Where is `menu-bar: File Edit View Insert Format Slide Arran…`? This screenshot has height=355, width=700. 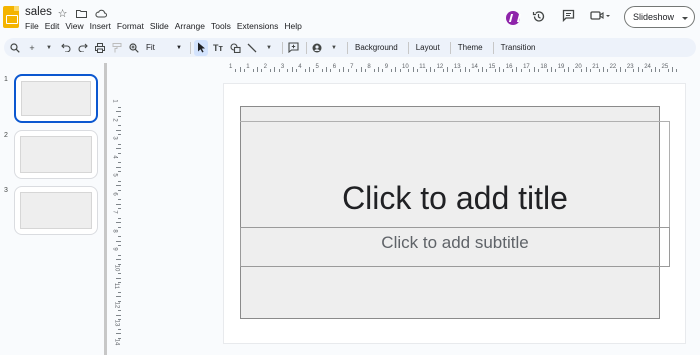 menu-bar: File Edit View Insert Format Slide Arran… is located at coordinates (166, 26).